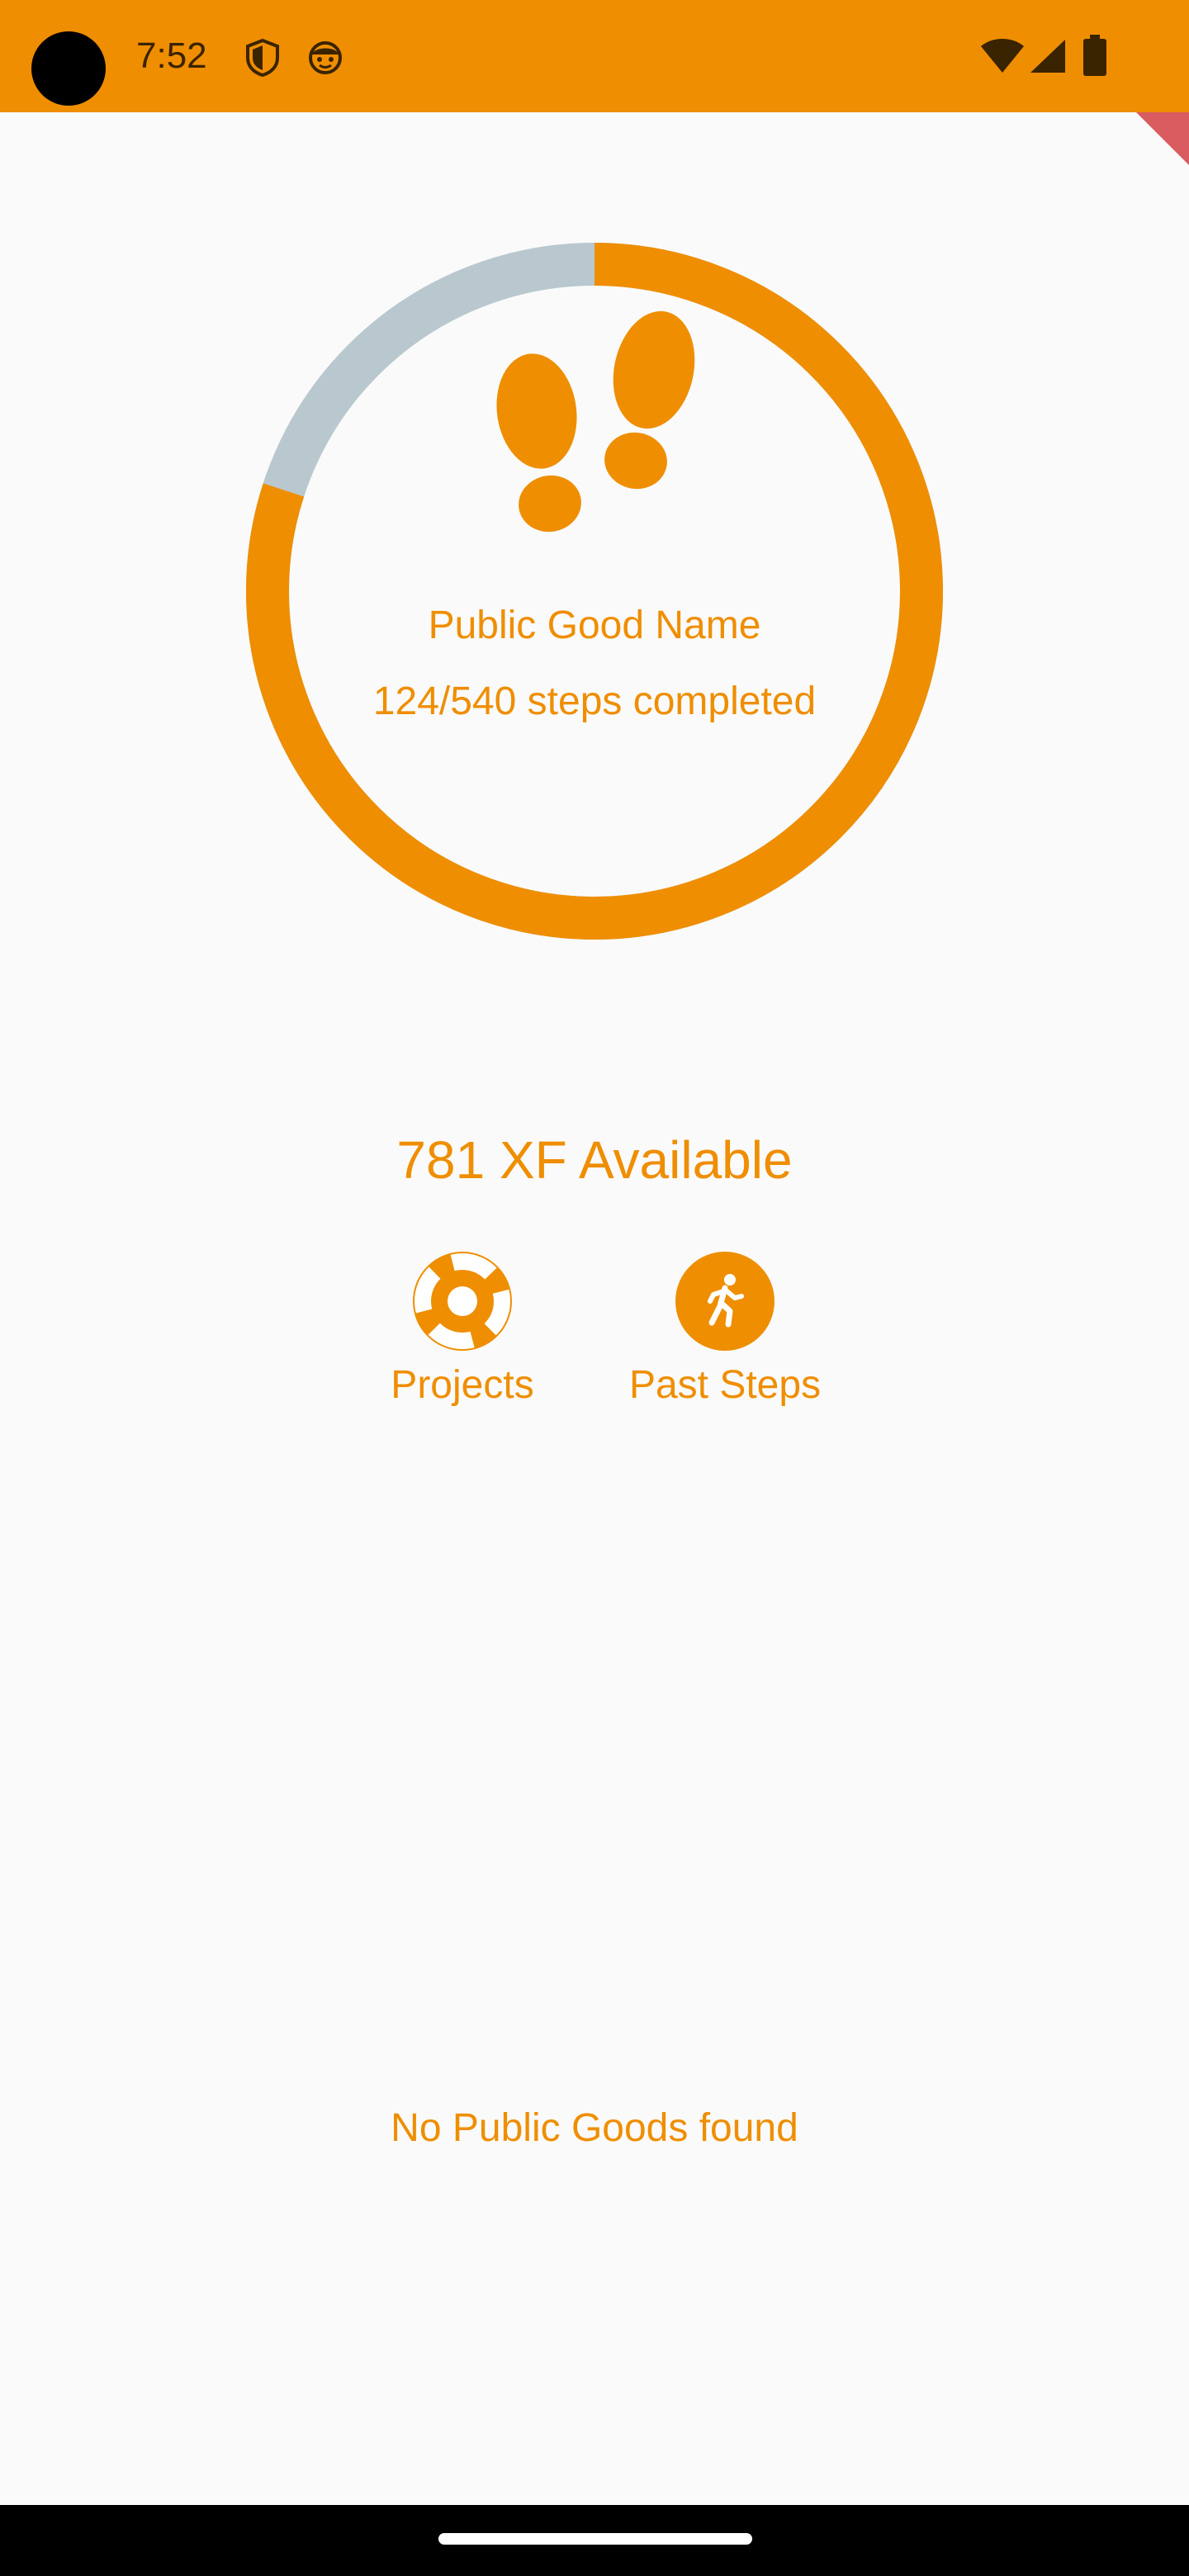 The height and width of the screenshot is (2576, 1189). What do you see at coordinates (325, 57) in the screenshot?
I see `face-icon` at bounding box center [325, 57].